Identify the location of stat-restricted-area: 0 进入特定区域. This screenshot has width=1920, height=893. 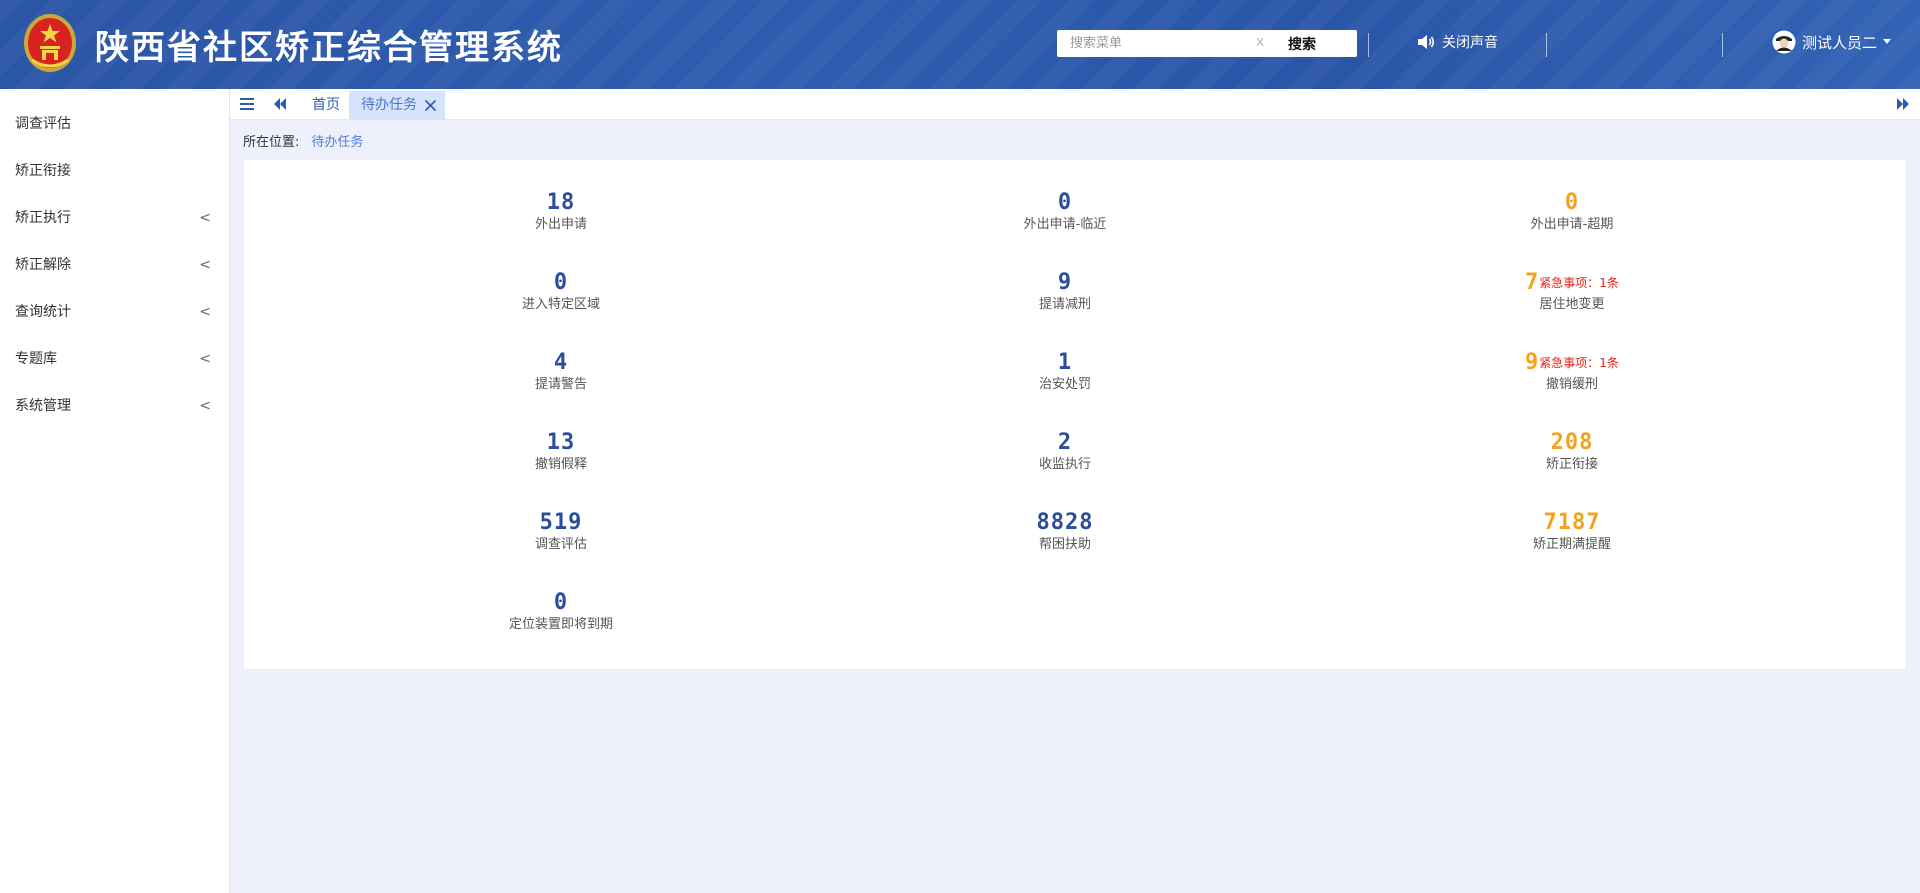
(561, 292).